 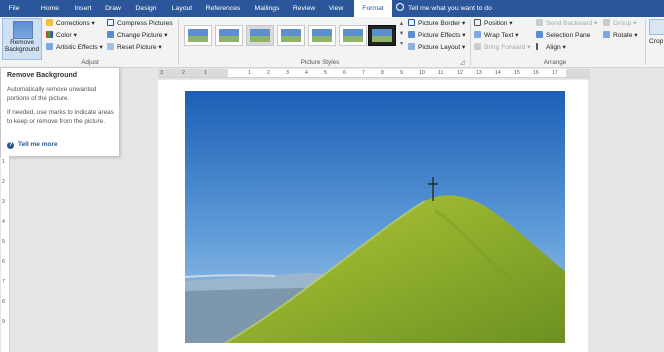 I want to click on remove-background-button: Remove Background, so click(x=22, y=39).